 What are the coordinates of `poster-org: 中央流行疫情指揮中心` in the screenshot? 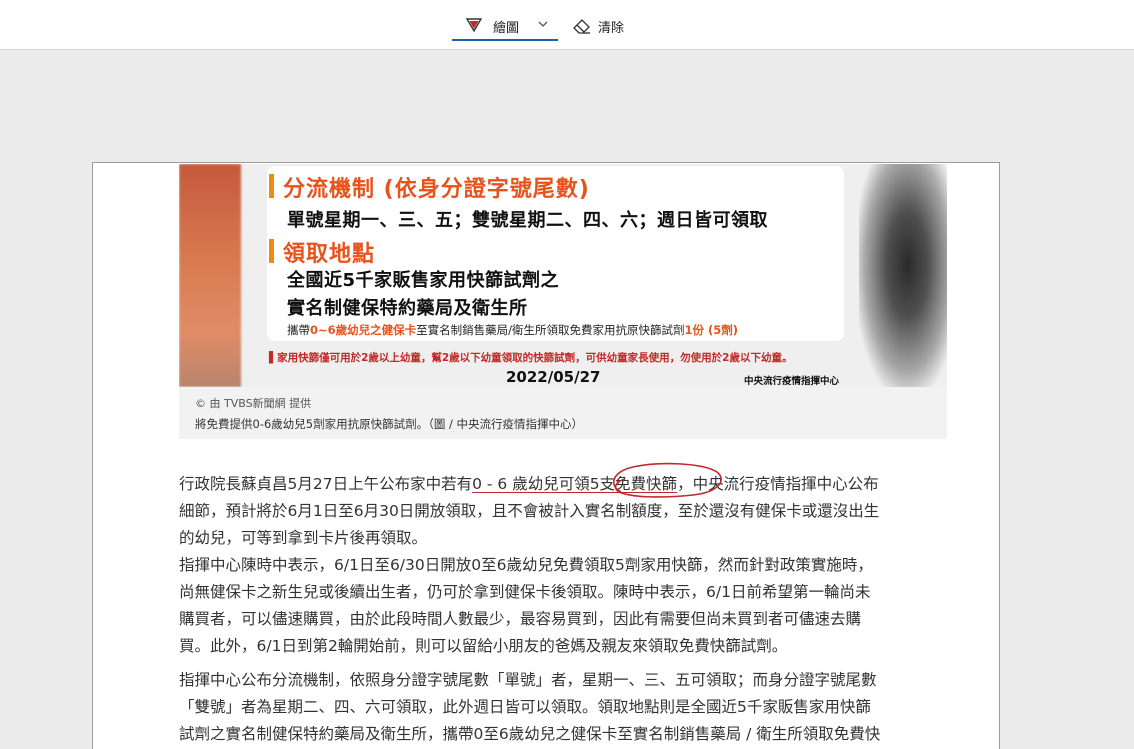 It's located at (792, 381).